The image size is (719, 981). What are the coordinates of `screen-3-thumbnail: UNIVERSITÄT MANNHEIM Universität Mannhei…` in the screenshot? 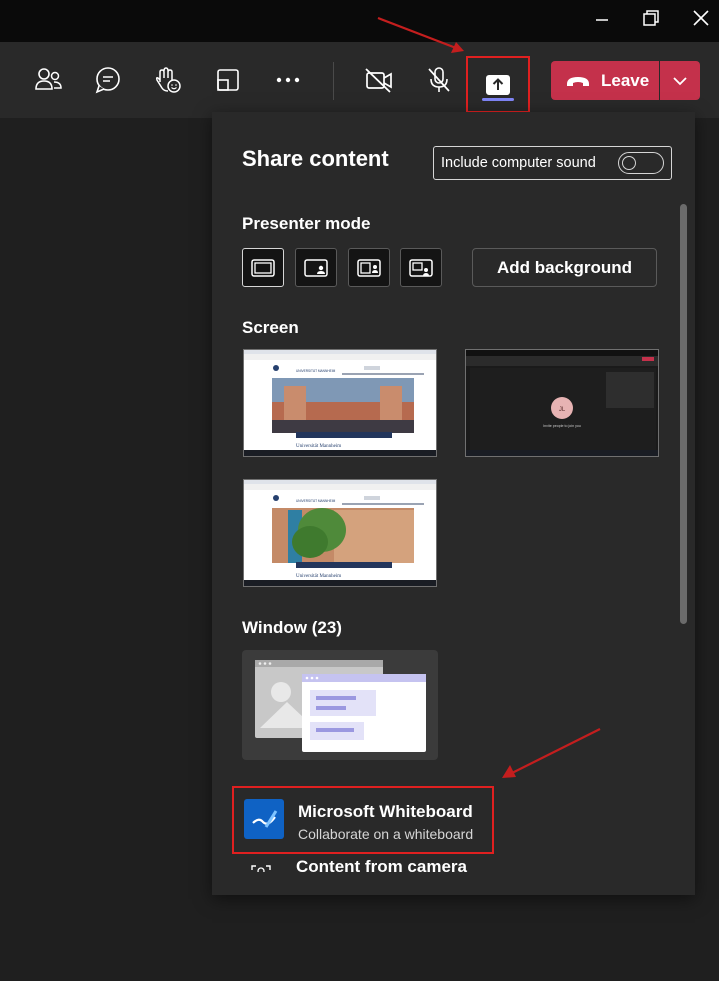 It's located at (340, 533).